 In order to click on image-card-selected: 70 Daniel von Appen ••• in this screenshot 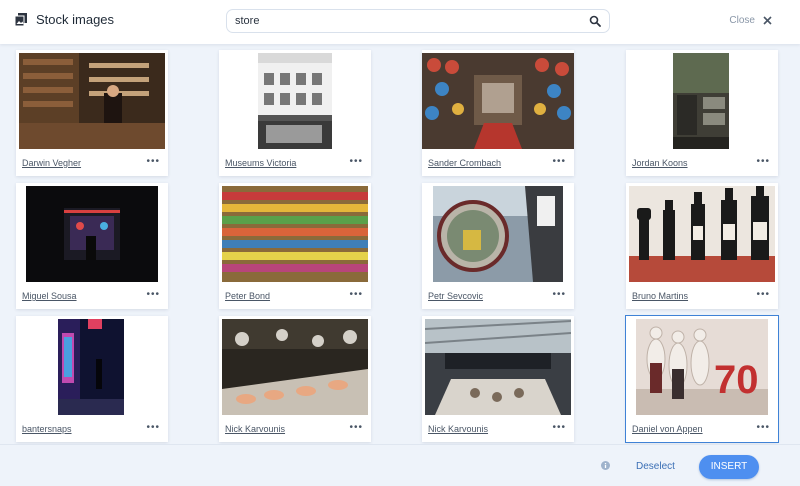, I will do `click(702, 379)`.